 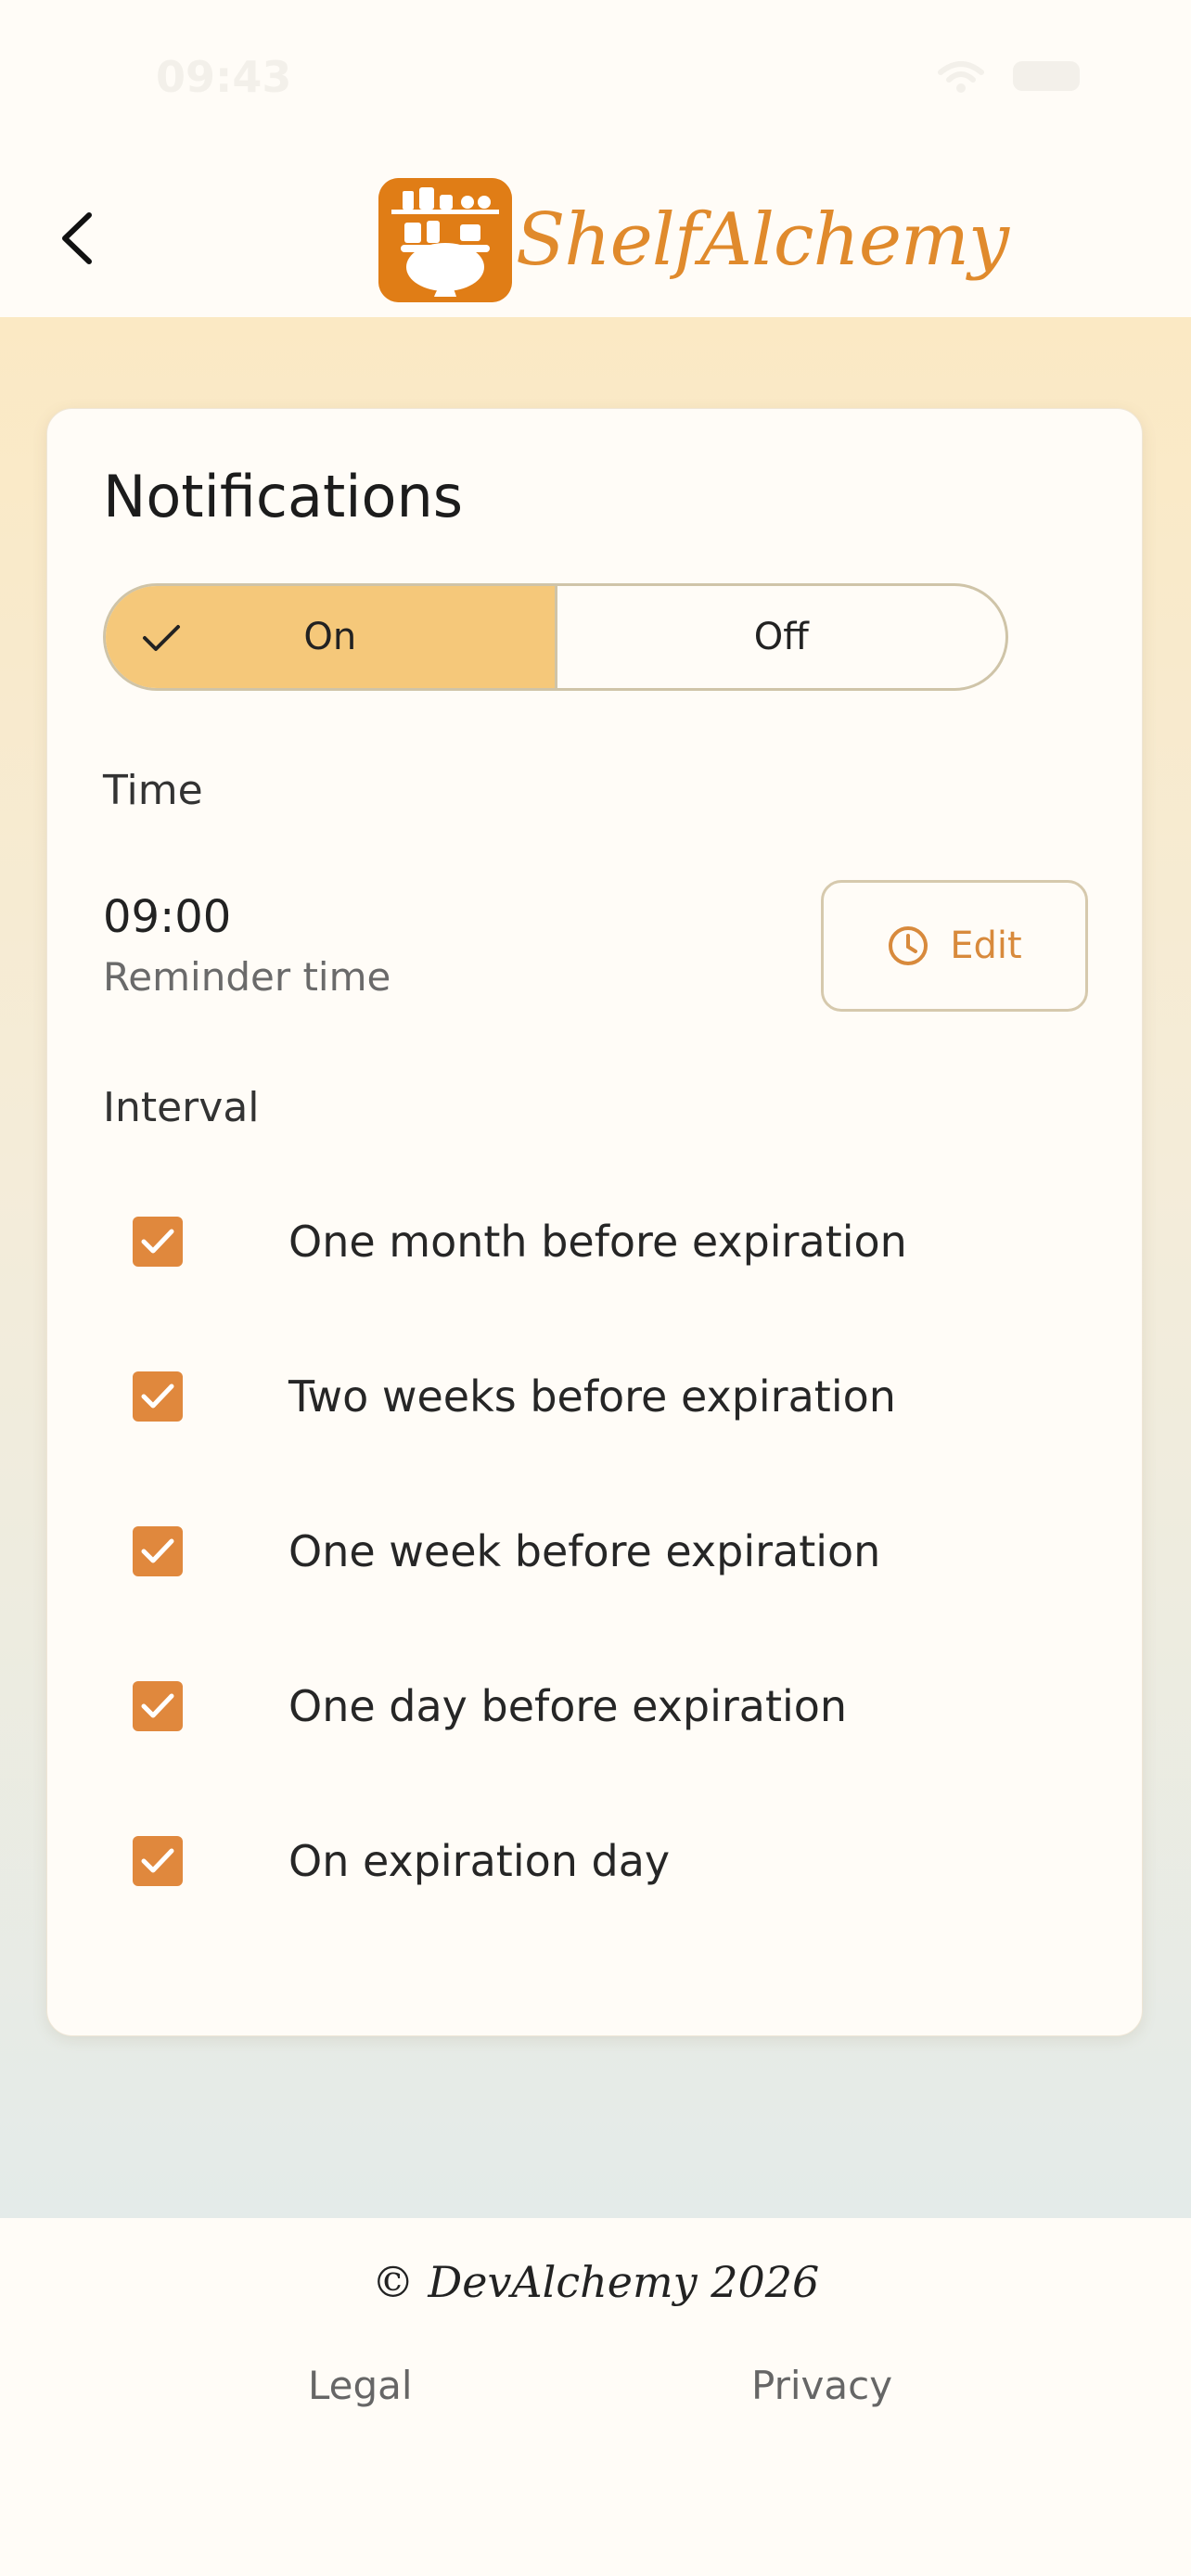 I want to click on check-icon, so click(x=161, y=638).